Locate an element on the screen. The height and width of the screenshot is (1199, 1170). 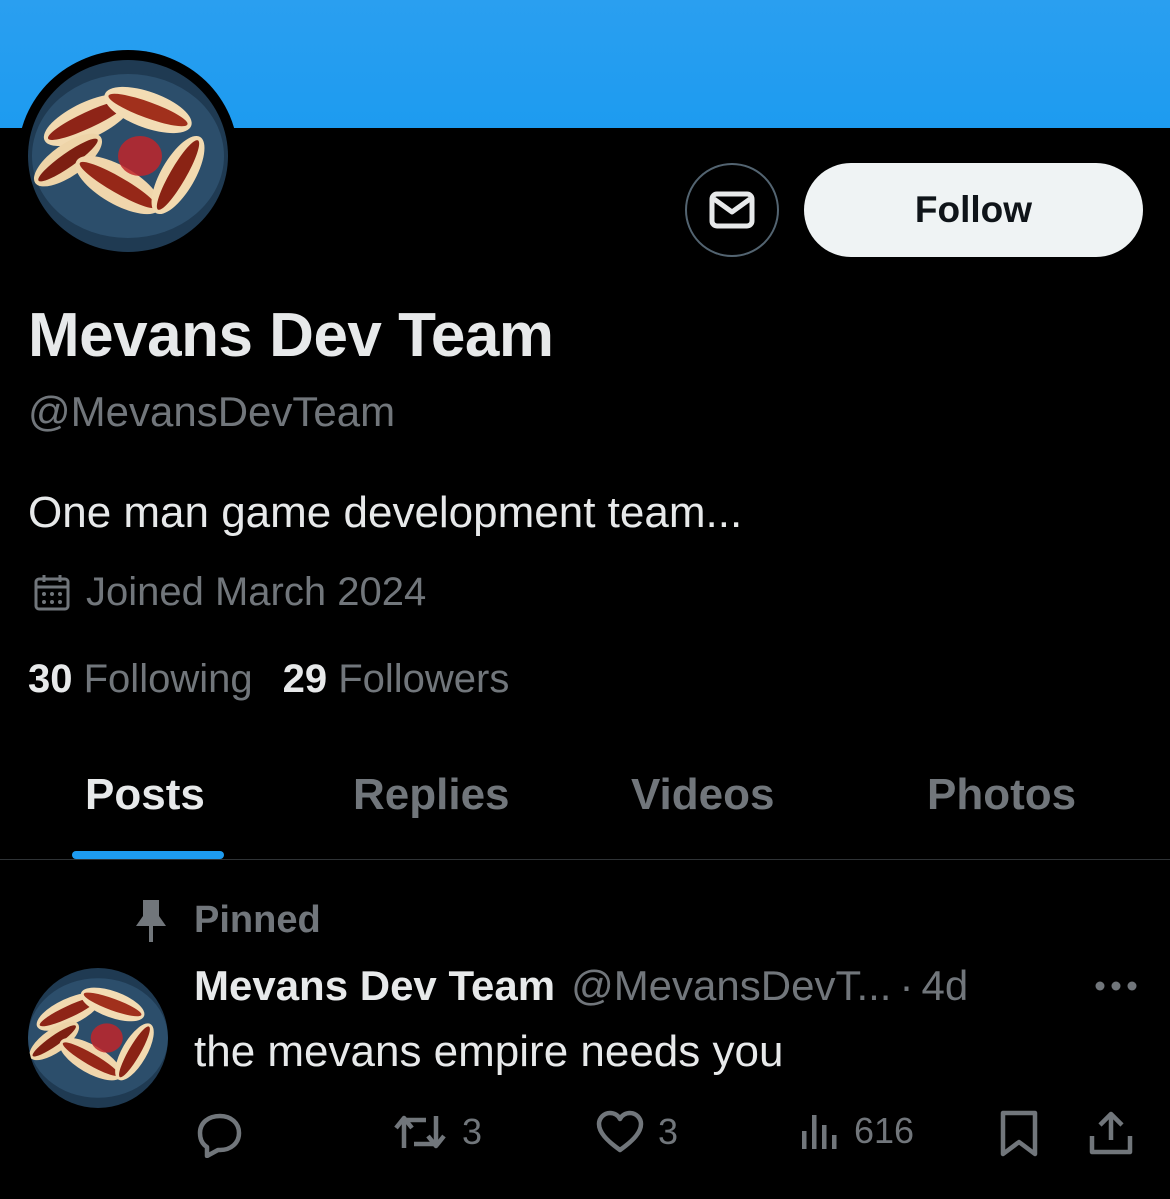
like-count: 3 is located at coordinates (668, 1131).